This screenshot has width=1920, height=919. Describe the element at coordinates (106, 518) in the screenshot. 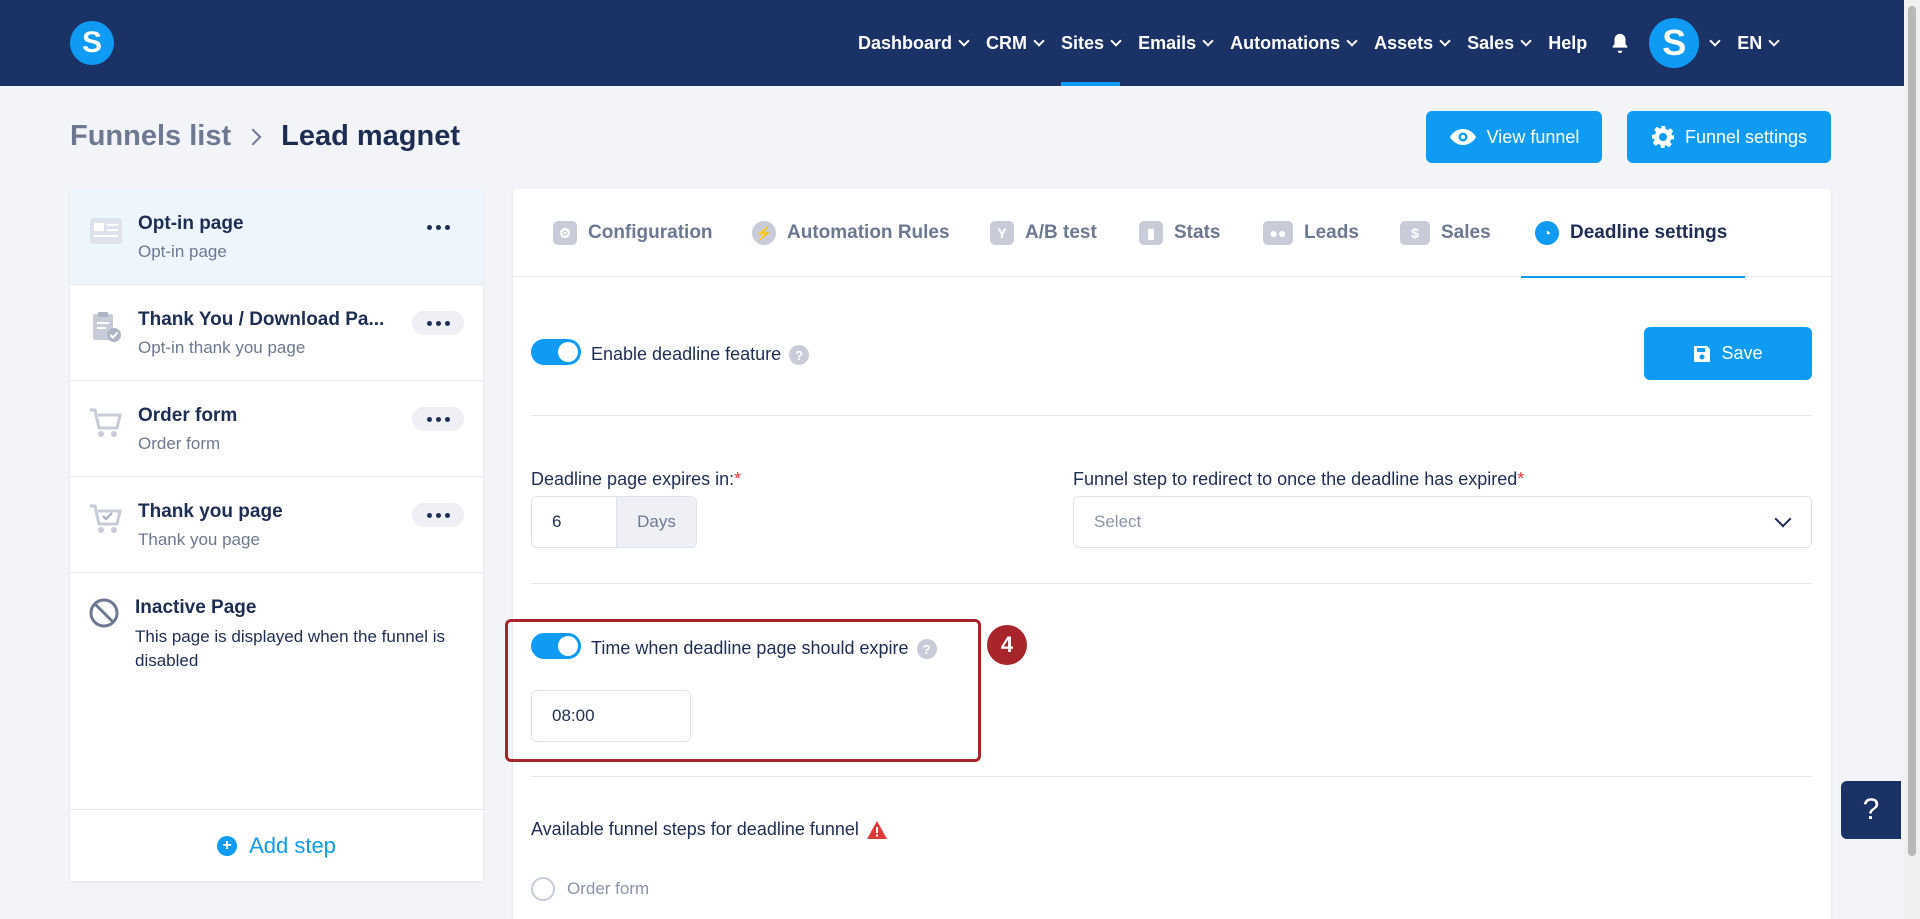

I see `cart-check-icon` at that location.